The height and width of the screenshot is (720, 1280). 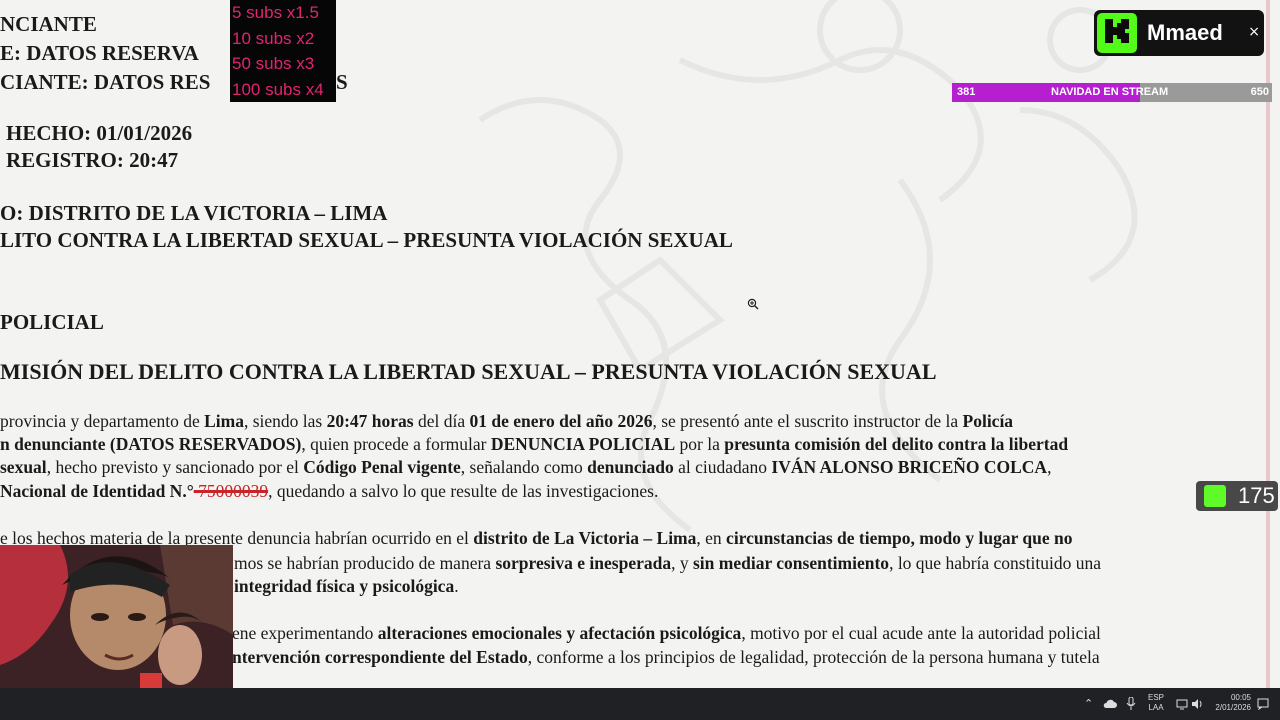 I want to click on streamer-brand-badge: Mmaed ×, so click(x=1179, y=33).